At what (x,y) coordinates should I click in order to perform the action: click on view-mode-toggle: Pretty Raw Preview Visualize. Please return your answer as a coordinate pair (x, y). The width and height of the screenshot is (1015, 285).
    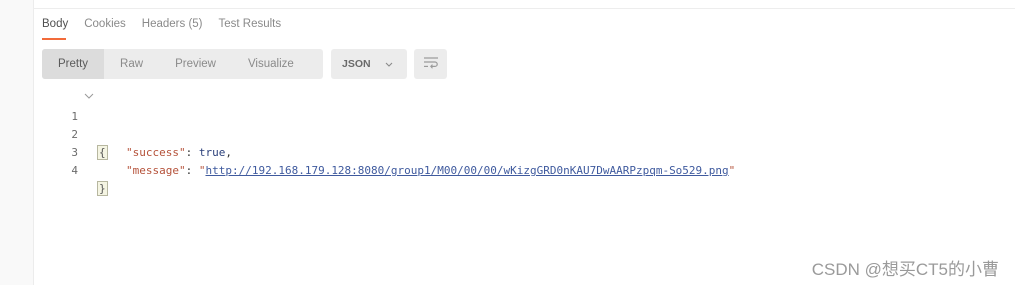
    Looking at the image, I should click on (182, 64).